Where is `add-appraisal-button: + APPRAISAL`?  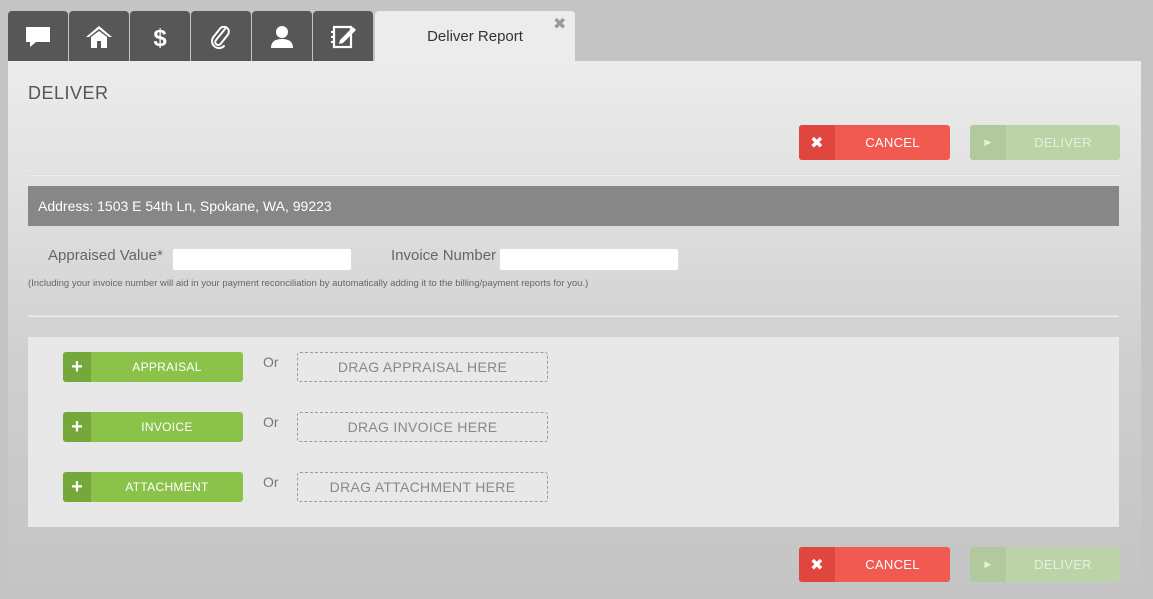 add-appraisal-button: + APPRAISAL is located at coordinates (153, 367).